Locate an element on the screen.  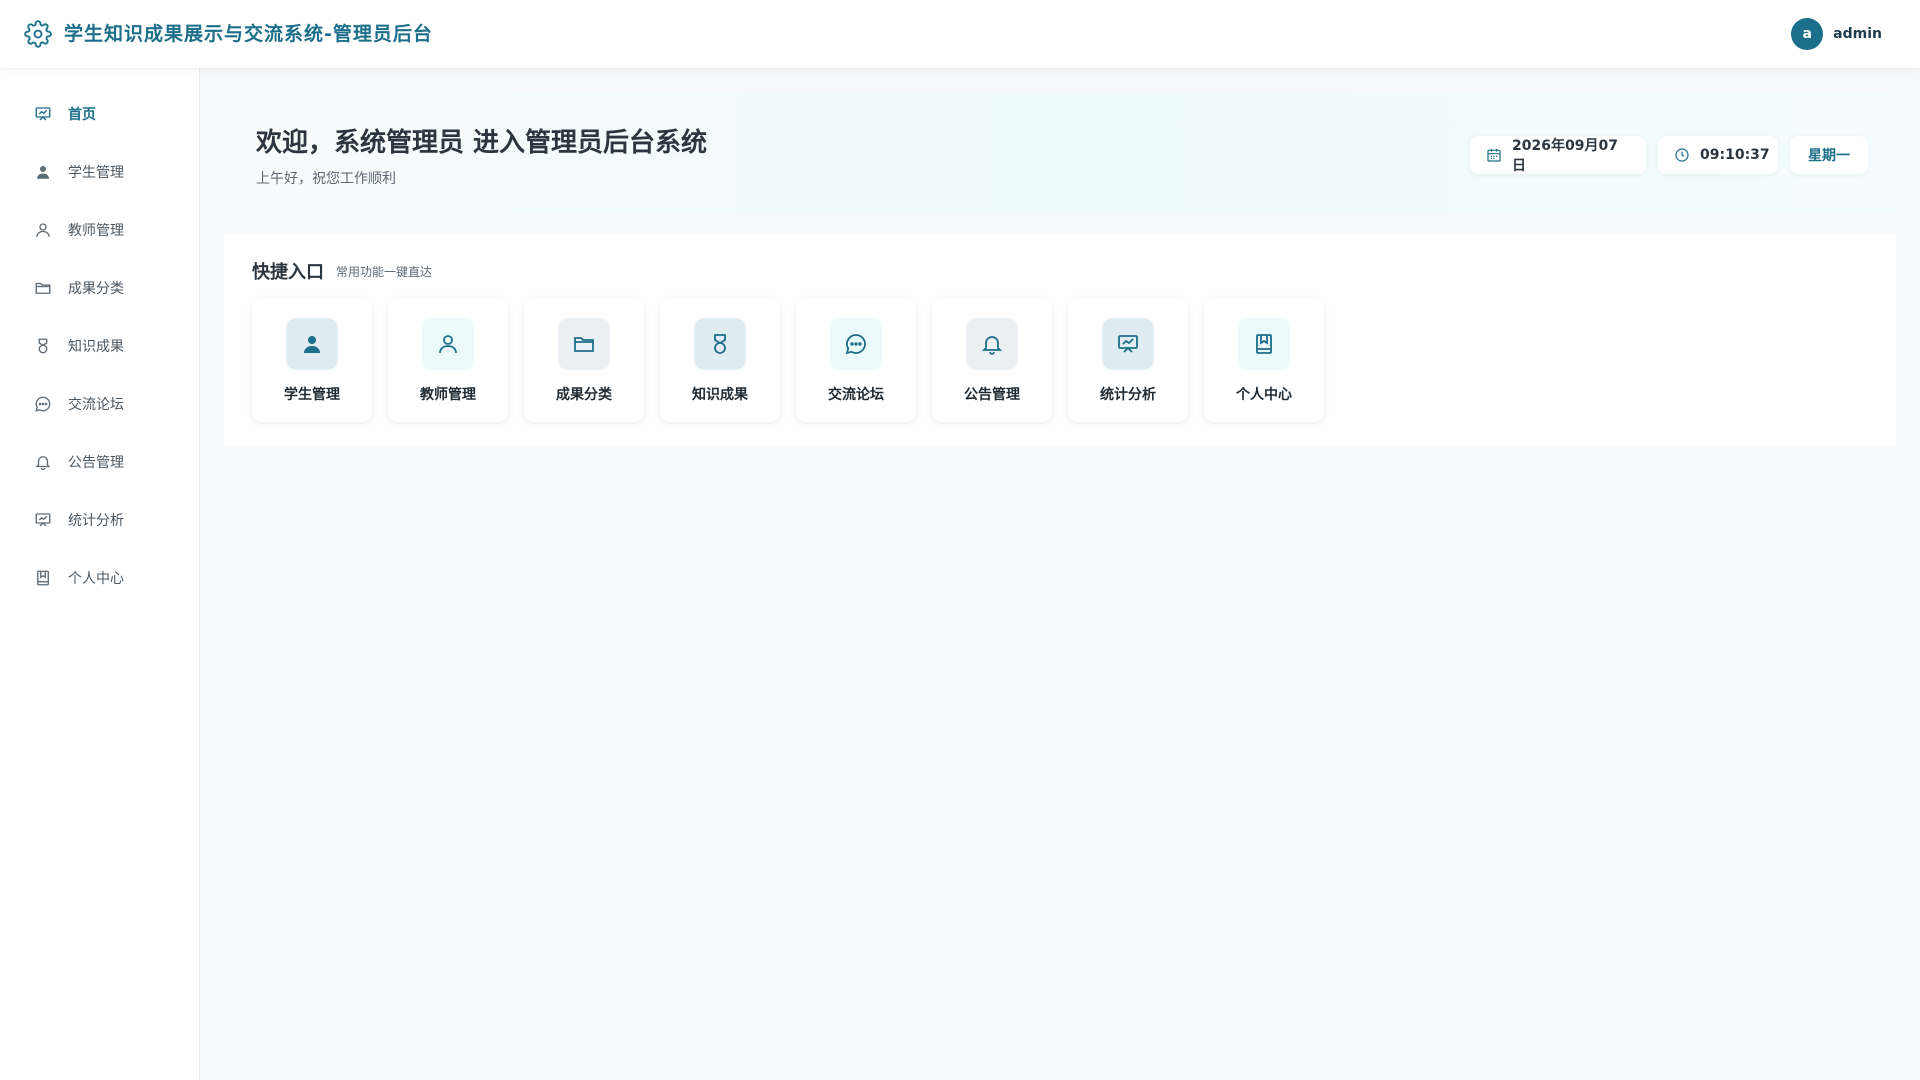
quick-card-label: 公告管理 is located at coordinates (992, 395).